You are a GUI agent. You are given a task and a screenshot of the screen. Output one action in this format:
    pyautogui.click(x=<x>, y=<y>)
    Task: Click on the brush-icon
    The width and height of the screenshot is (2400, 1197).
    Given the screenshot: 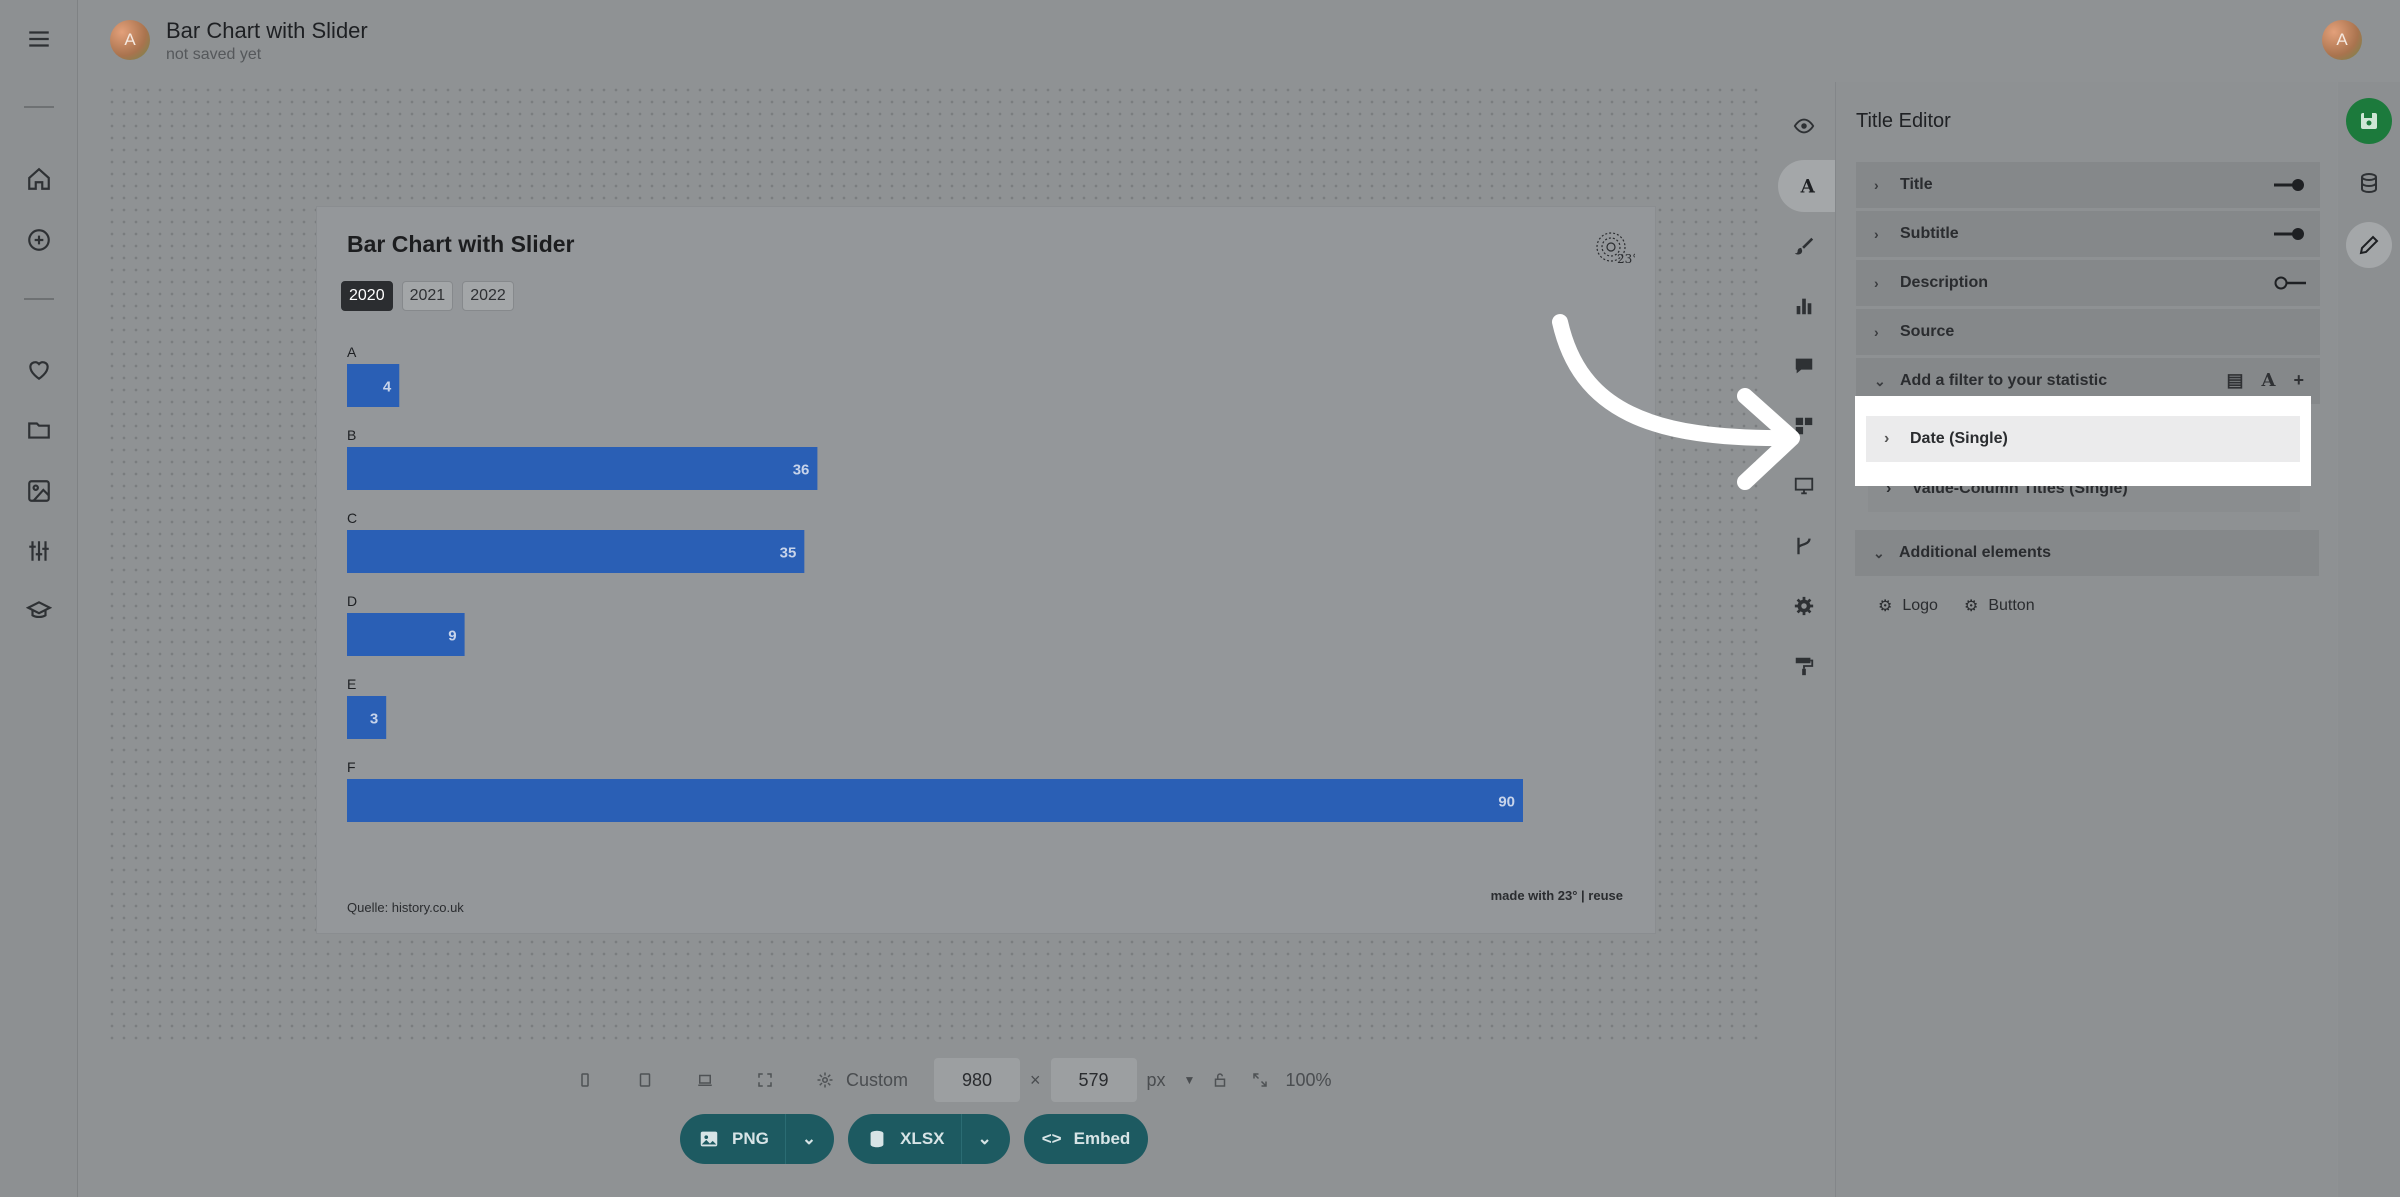 What is the action you would take?
    pyautogui.click(x=1804, y=246)
    